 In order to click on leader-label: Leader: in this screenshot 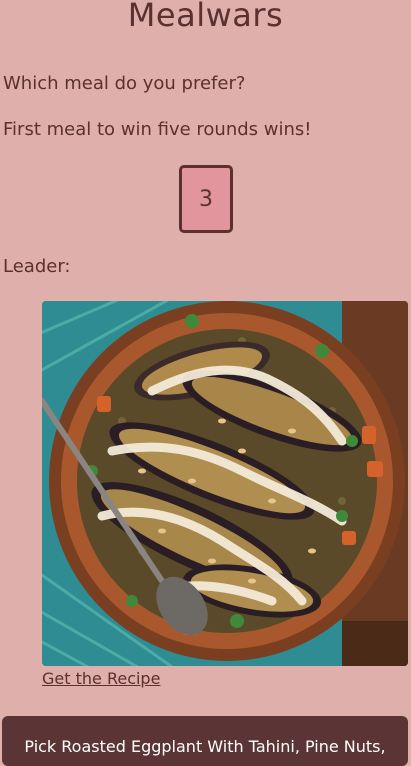, I will do `click(37, 266)`.